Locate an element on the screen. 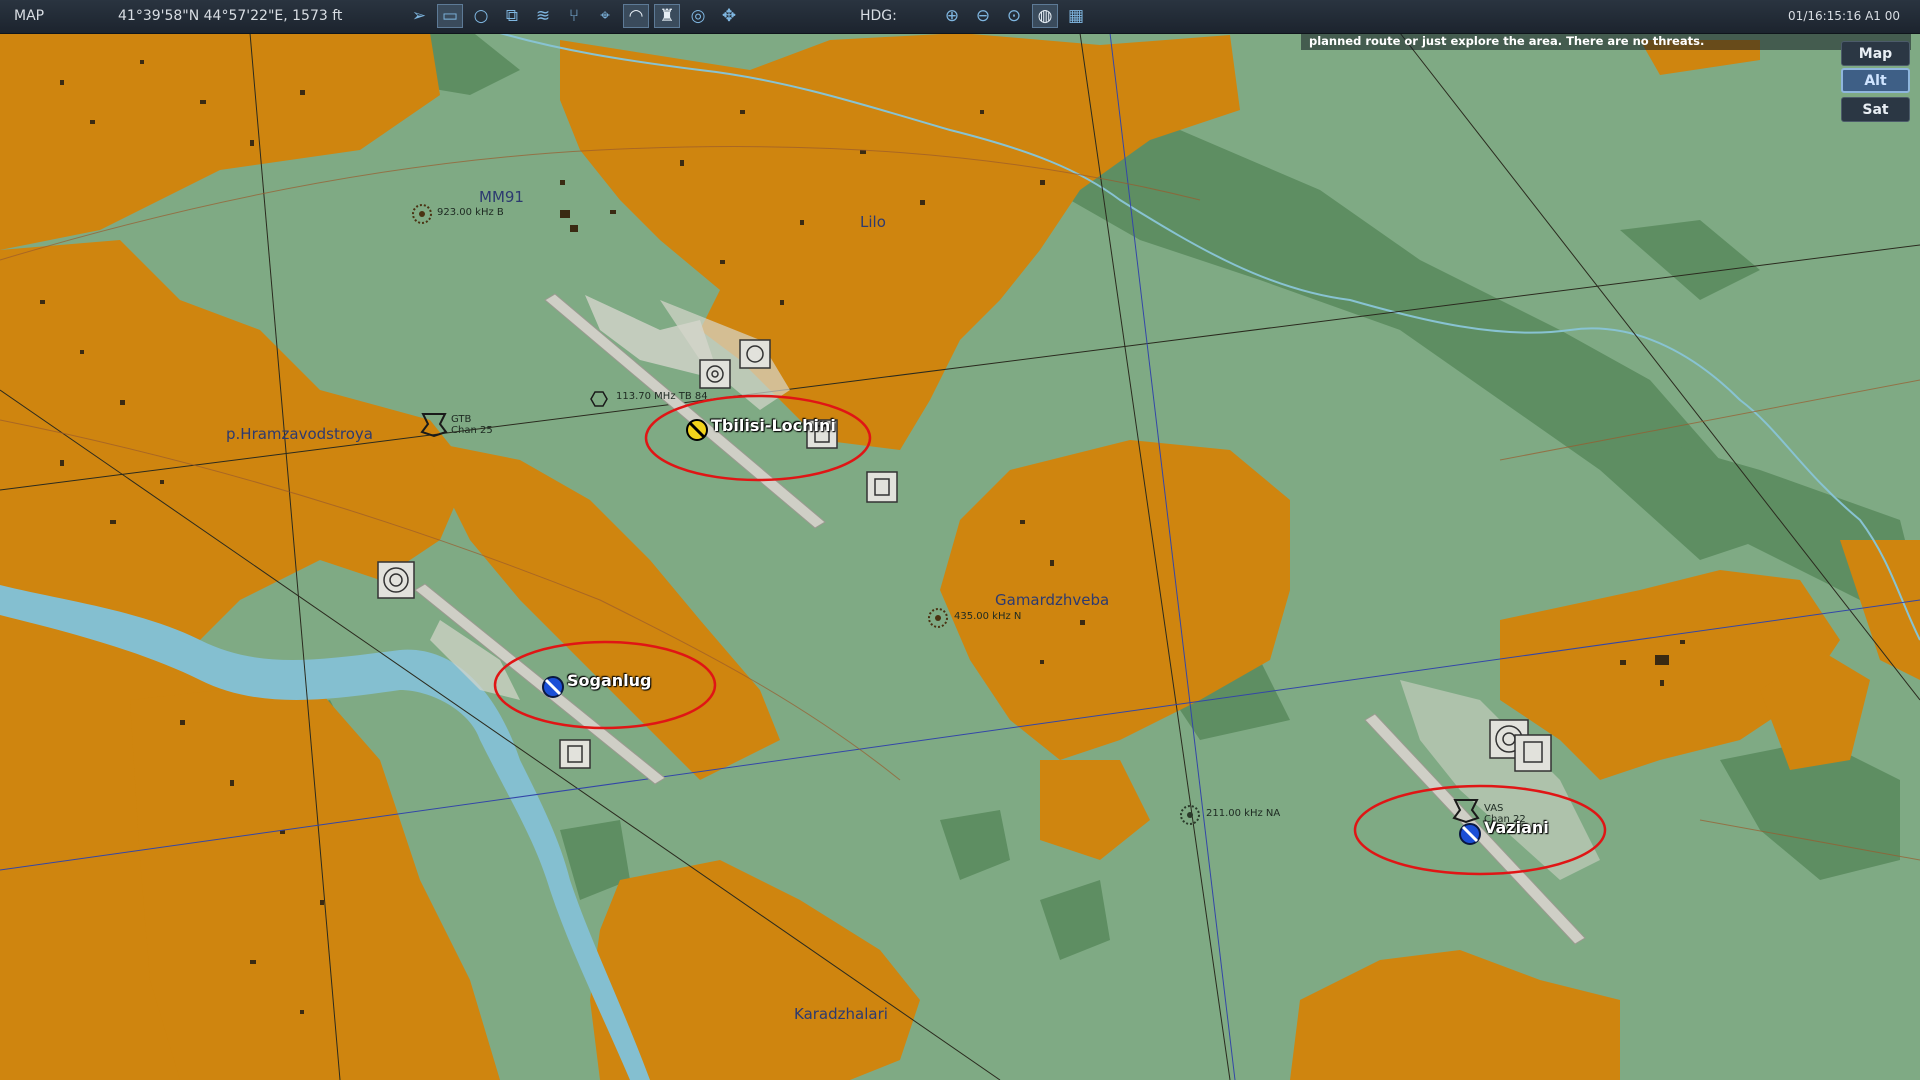  heading-label: HDG: is located at coordinates (878, 16).